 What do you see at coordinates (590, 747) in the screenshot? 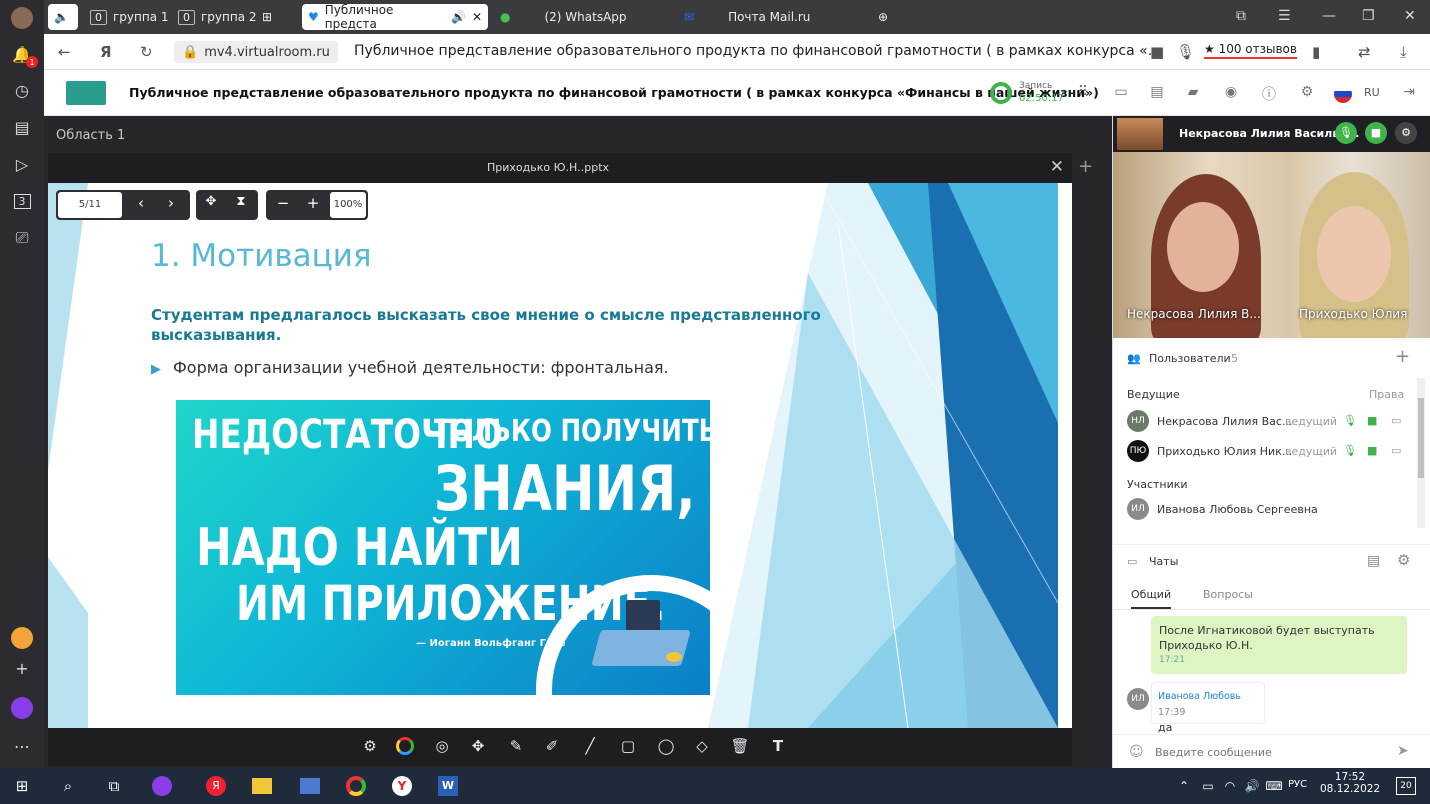
I see `line-icon: ╱` at bounding box center [590, 747].